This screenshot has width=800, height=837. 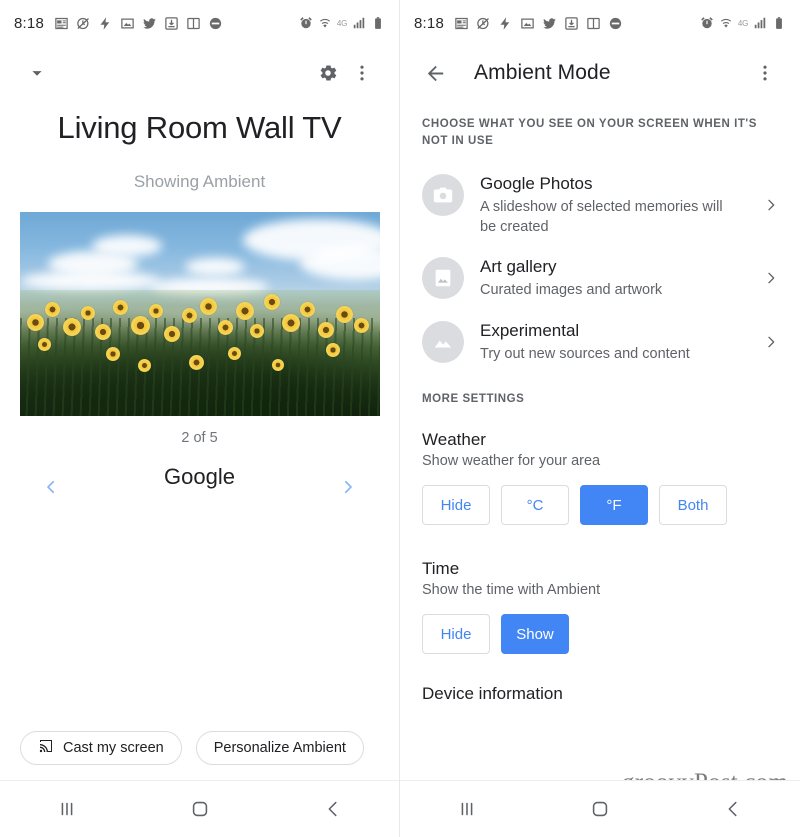 I want to click on alarm-icon, so click(x=306, y=23).